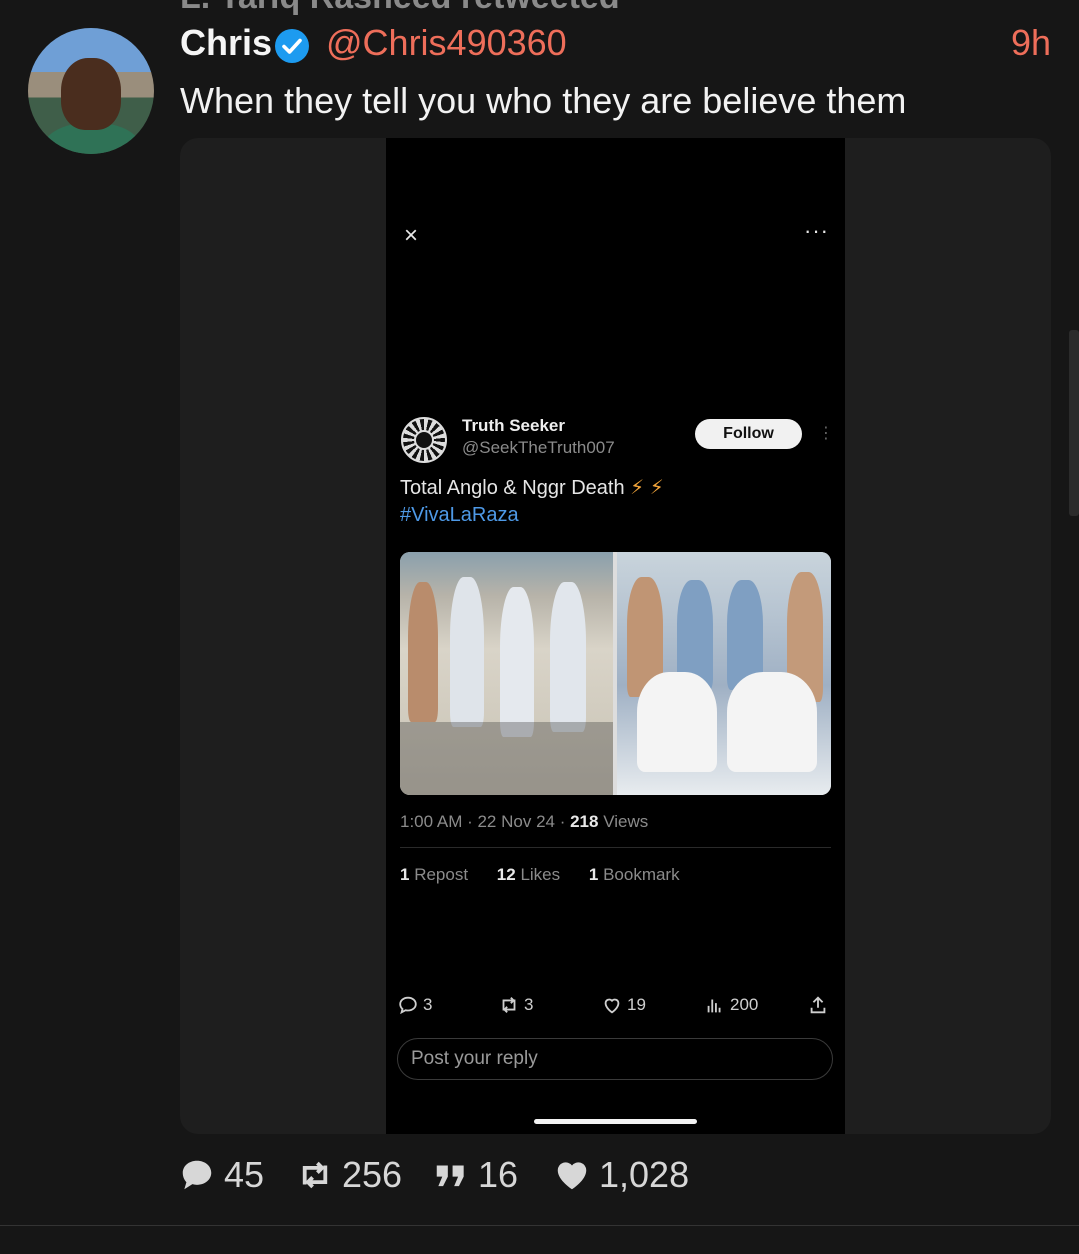  What do you see at coordinates (400, 8) in the screenshot?
I see `retweet-header: L. Tariq Rasheed retweeted` at bounding box center [400, 8].